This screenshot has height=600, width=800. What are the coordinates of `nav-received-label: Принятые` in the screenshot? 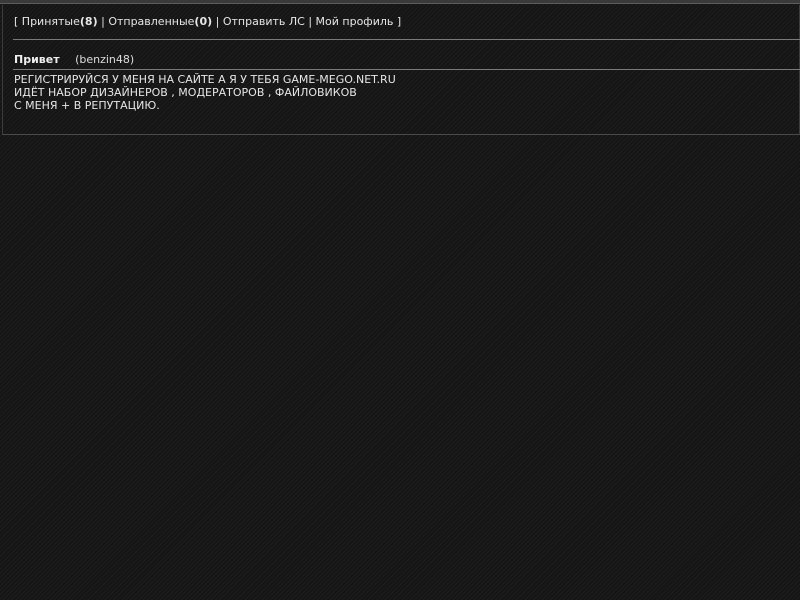 It's located at (50, 21).